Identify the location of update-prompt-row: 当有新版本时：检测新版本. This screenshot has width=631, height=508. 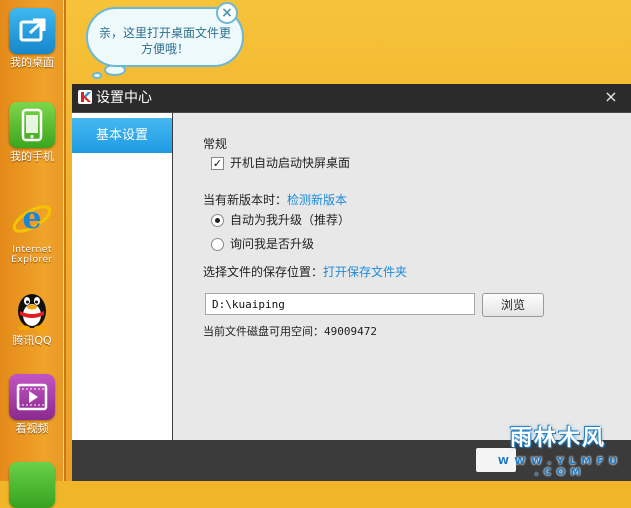
(275, 200).